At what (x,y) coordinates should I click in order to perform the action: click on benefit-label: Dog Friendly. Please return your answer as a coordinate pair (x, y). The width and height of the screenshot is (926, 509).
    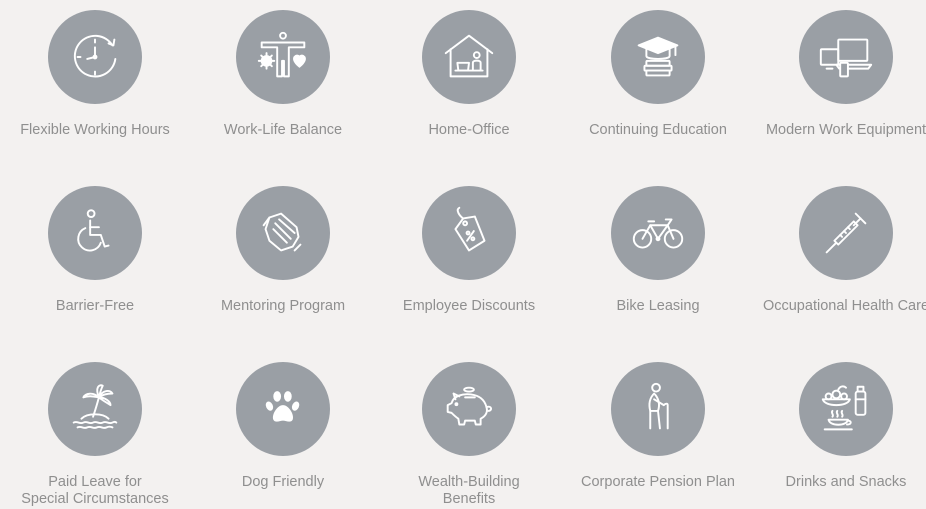
    Looking at the image, I should click on (283, 482).